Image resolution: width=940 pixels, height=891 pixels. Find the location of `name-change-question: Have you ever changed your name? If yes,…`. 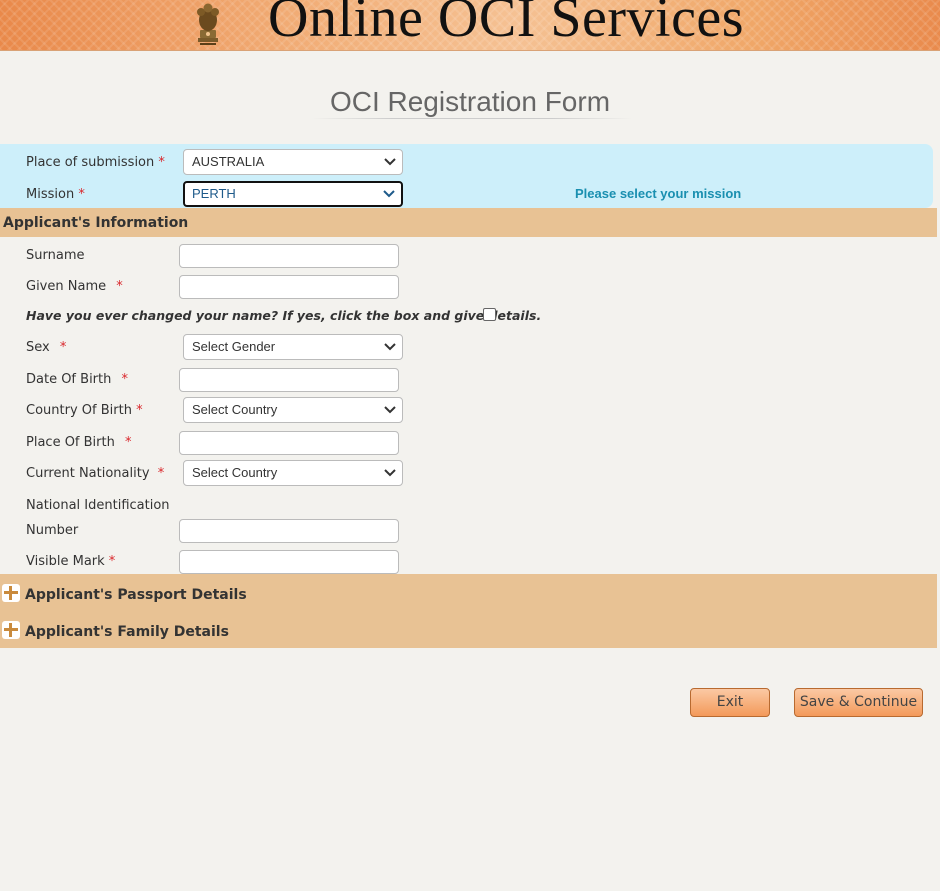

name-change-question: Have you ever changed your name? If yes,… is located at coordinates (284, 315).